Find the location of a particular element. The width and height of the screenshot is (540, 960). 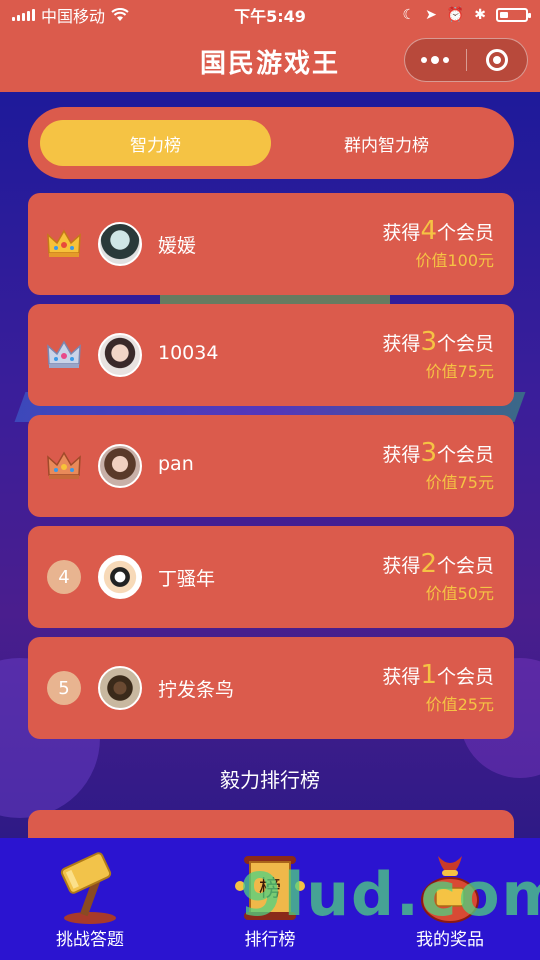

silver-crown-icon is located at coordinates (64, 354).